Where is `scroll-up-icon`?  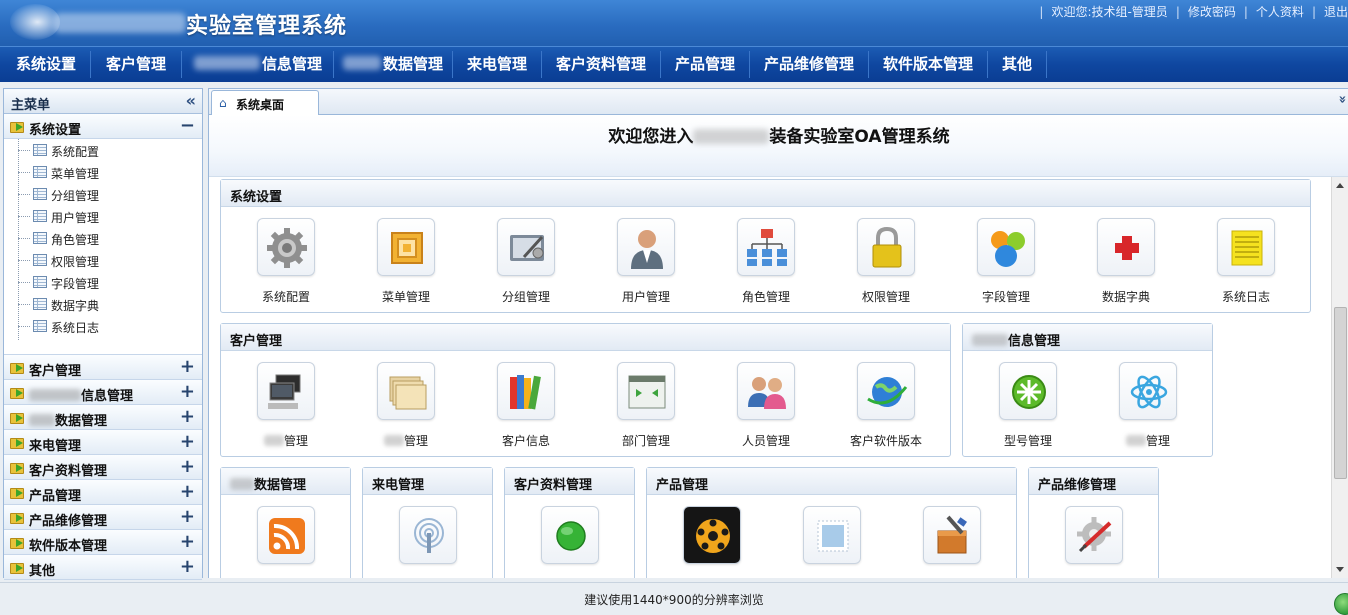 scroll-up-icon is located at coordinates (1340, 185).